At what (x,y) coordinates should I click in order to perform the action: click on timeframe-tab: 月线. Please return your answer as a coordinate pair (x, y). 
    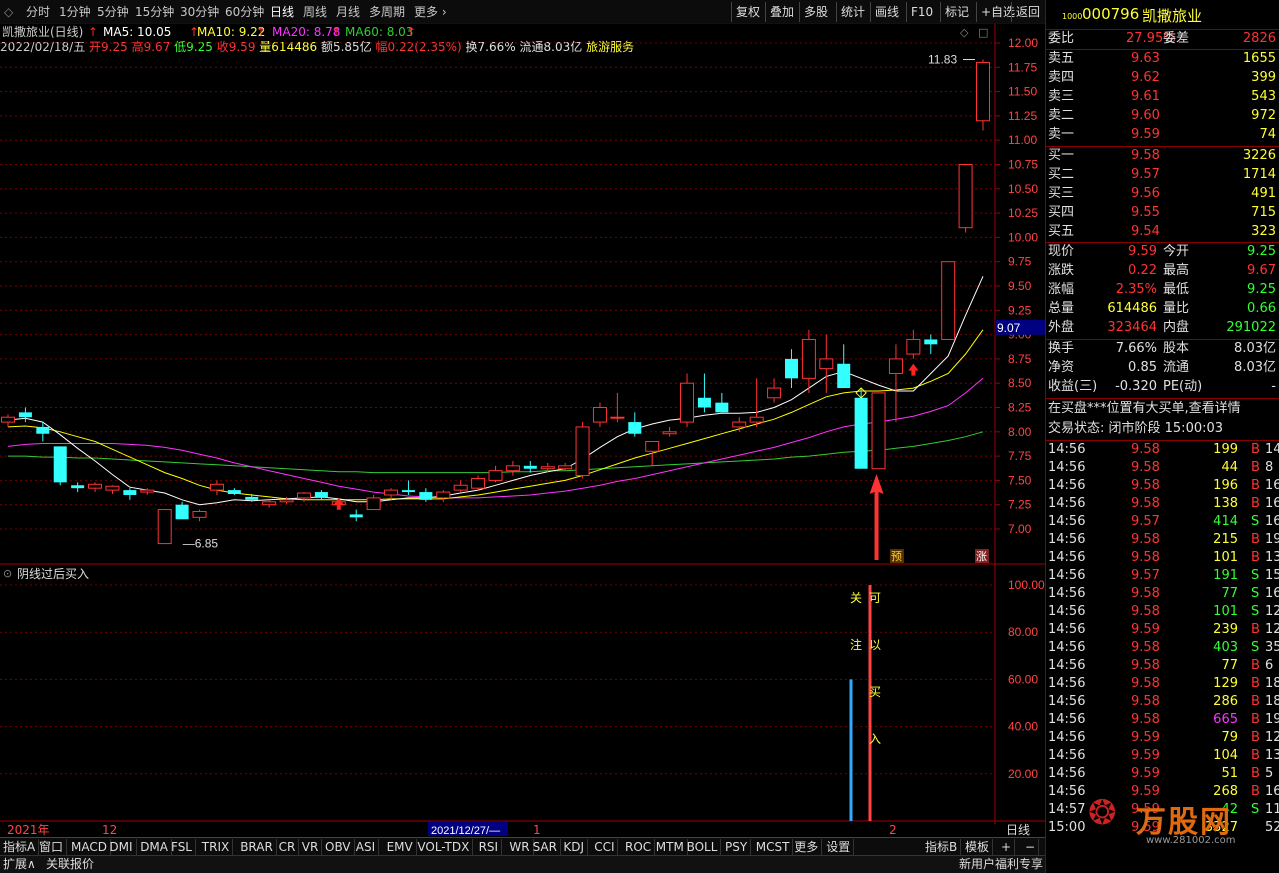
    Looking at the image, I should click on (348, 12).